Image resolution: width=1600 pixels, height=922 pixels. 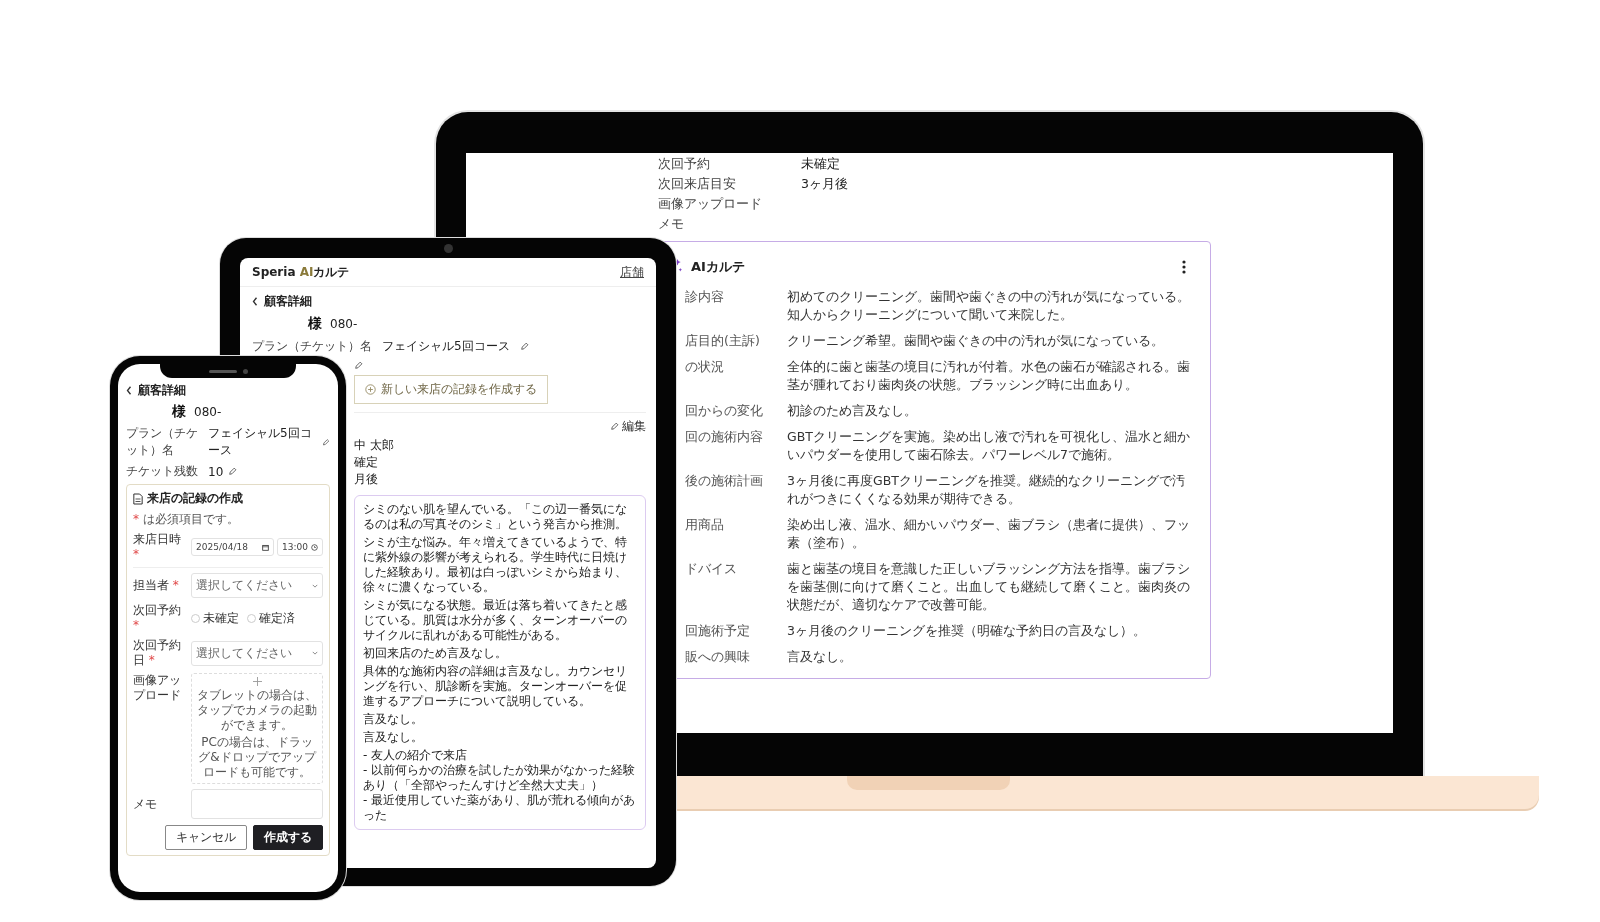 What do you see at coordinates (257, 710) in the screenshot?
I see `upload-hint: タブレットの場合は、タップでカメラの起動ができます。` at bounding box center [257, 710].